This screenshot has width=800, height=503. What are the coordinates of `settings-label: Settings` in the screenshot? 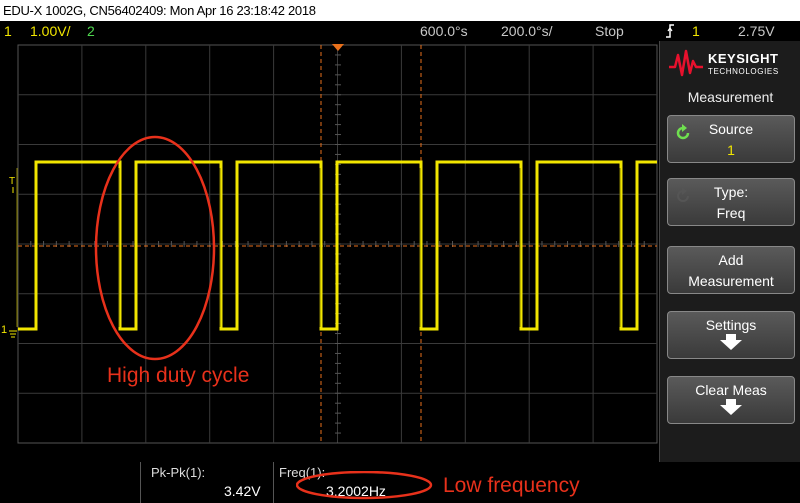 It's located at (731, 325).